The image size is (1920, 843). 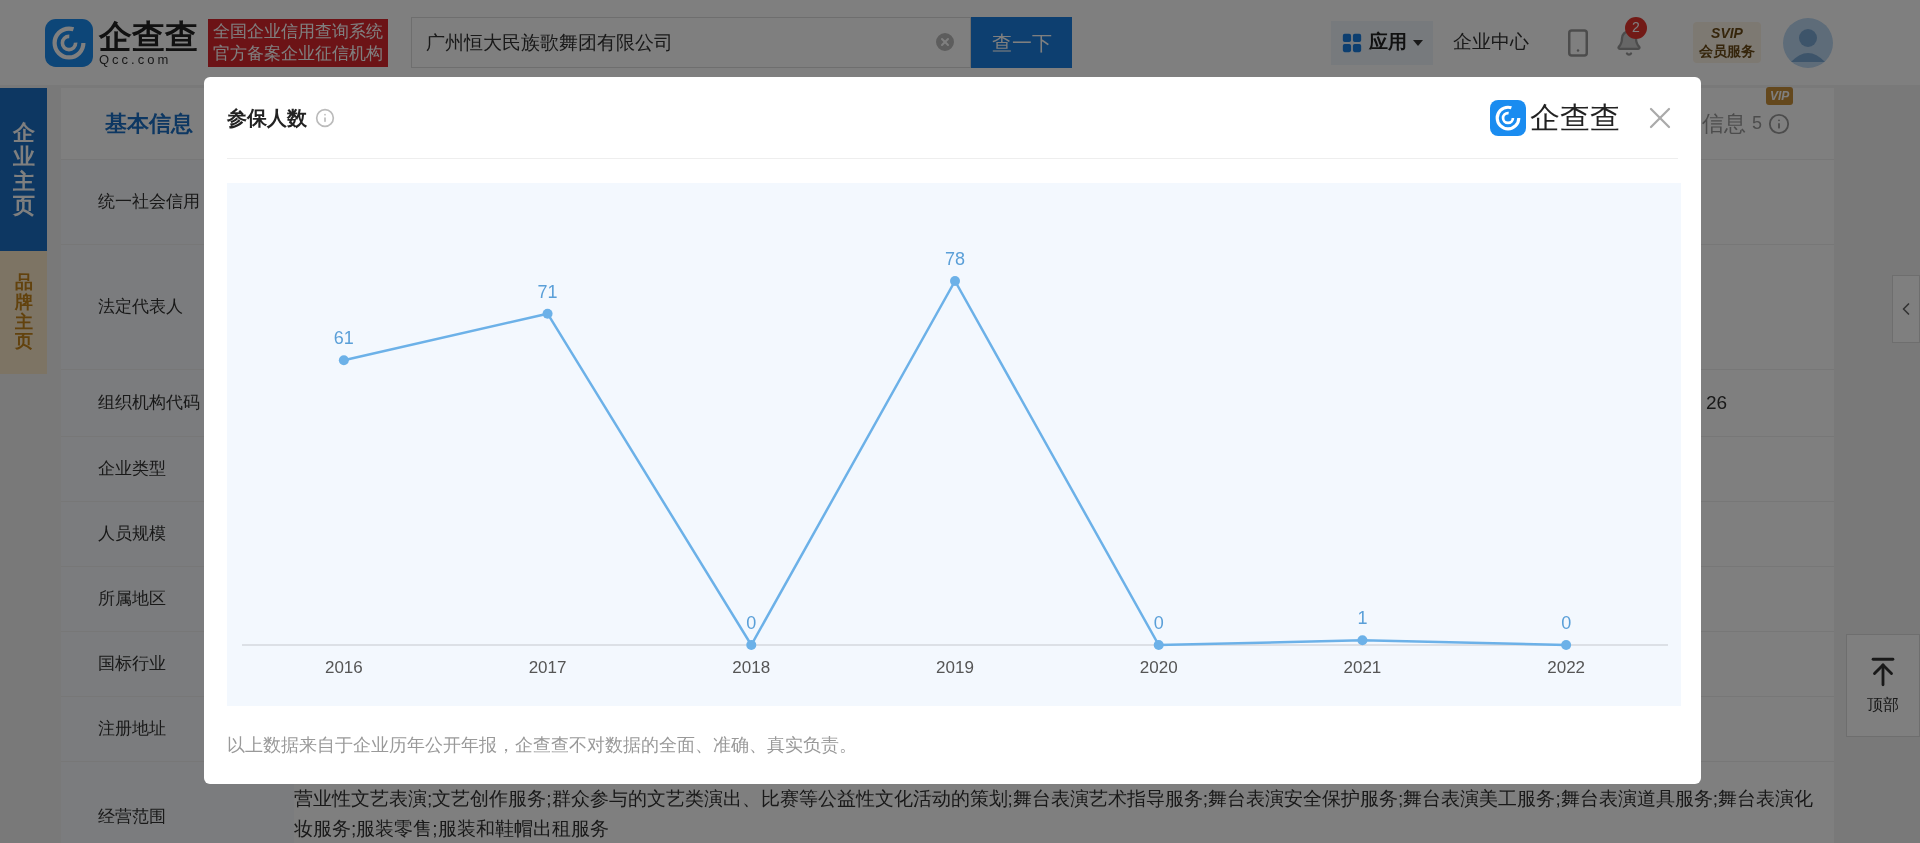 What do you see at coordinates (298, 53) in the screenshot?
I see `badge-line: 官方备案企业征信机构` at bounding box center [298, 53].